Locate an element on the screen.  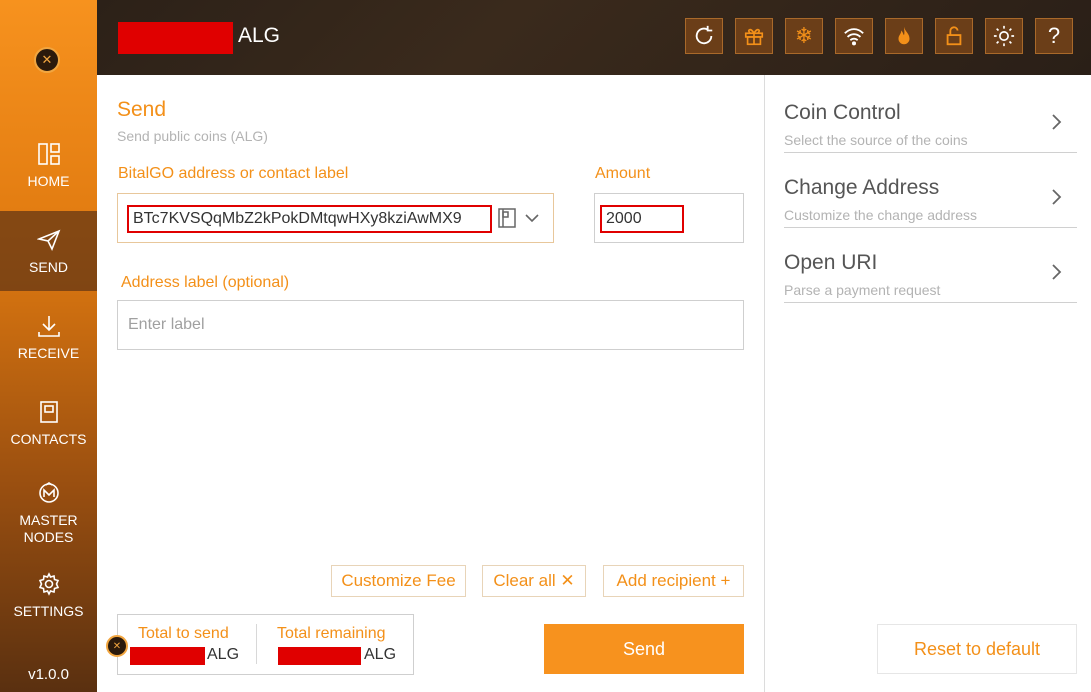
snowflake-button: ❄ is located at coordinates (804, 36).